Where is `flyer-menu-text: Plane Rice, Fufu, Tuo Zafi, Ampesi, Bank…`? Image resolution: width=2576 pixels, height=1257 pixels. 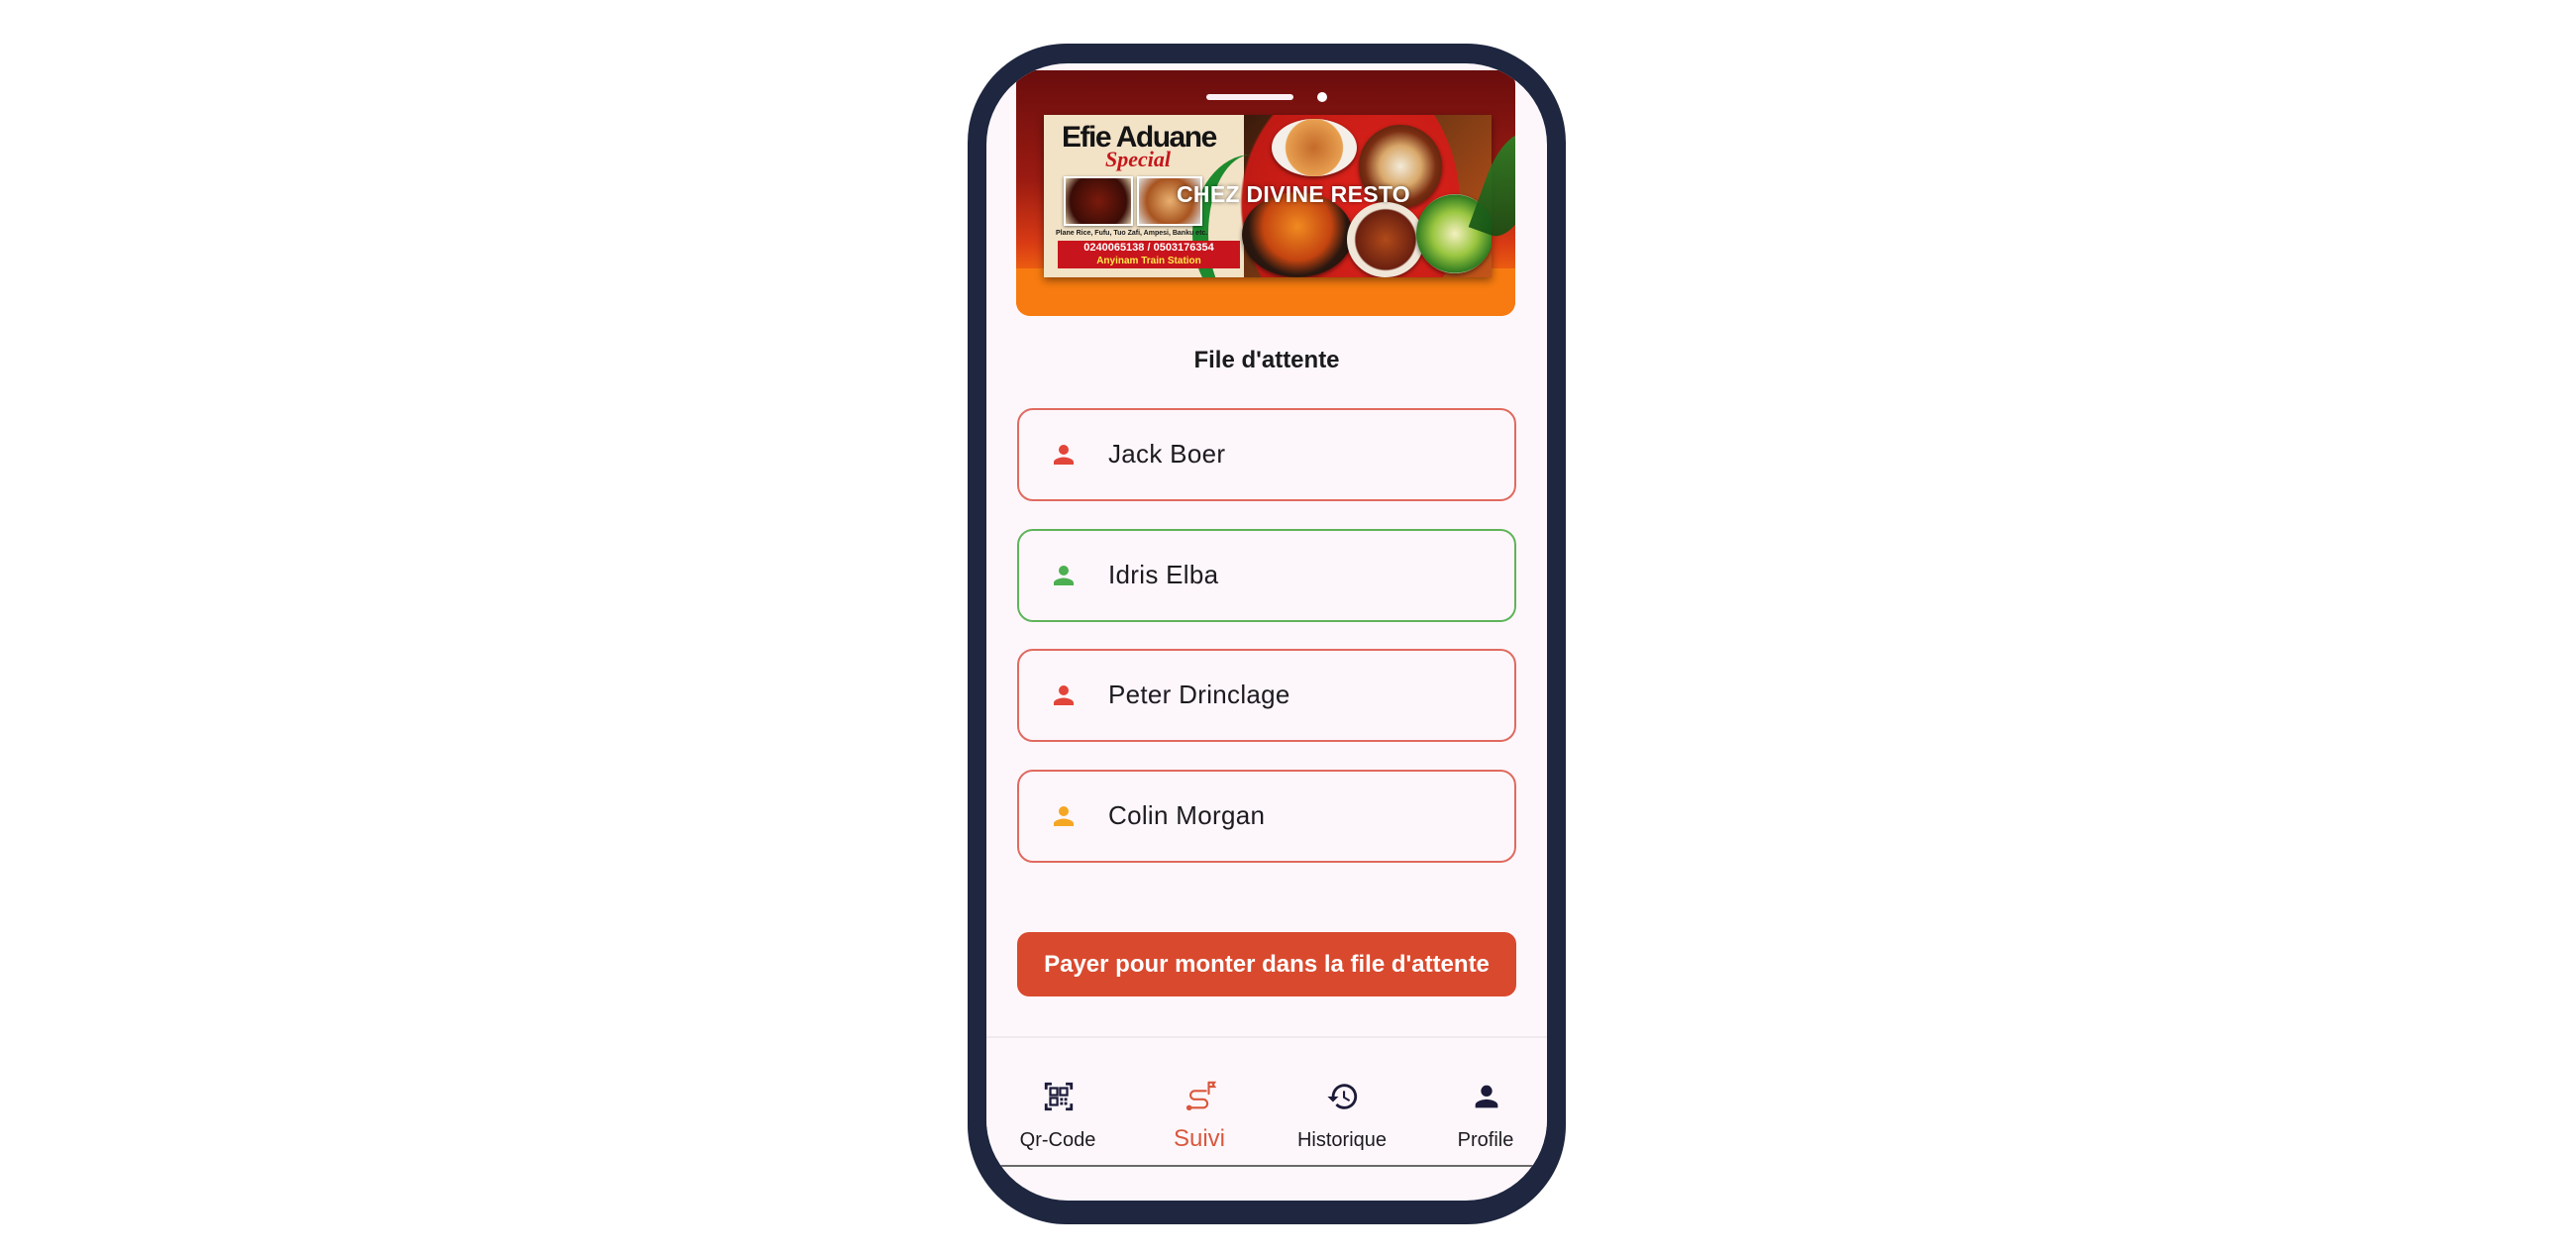
flyer-menu-text: Plane Rice, Fufu, Tuo Zafi, Ampesi, Bank… is located at coordinates (1132, 233).